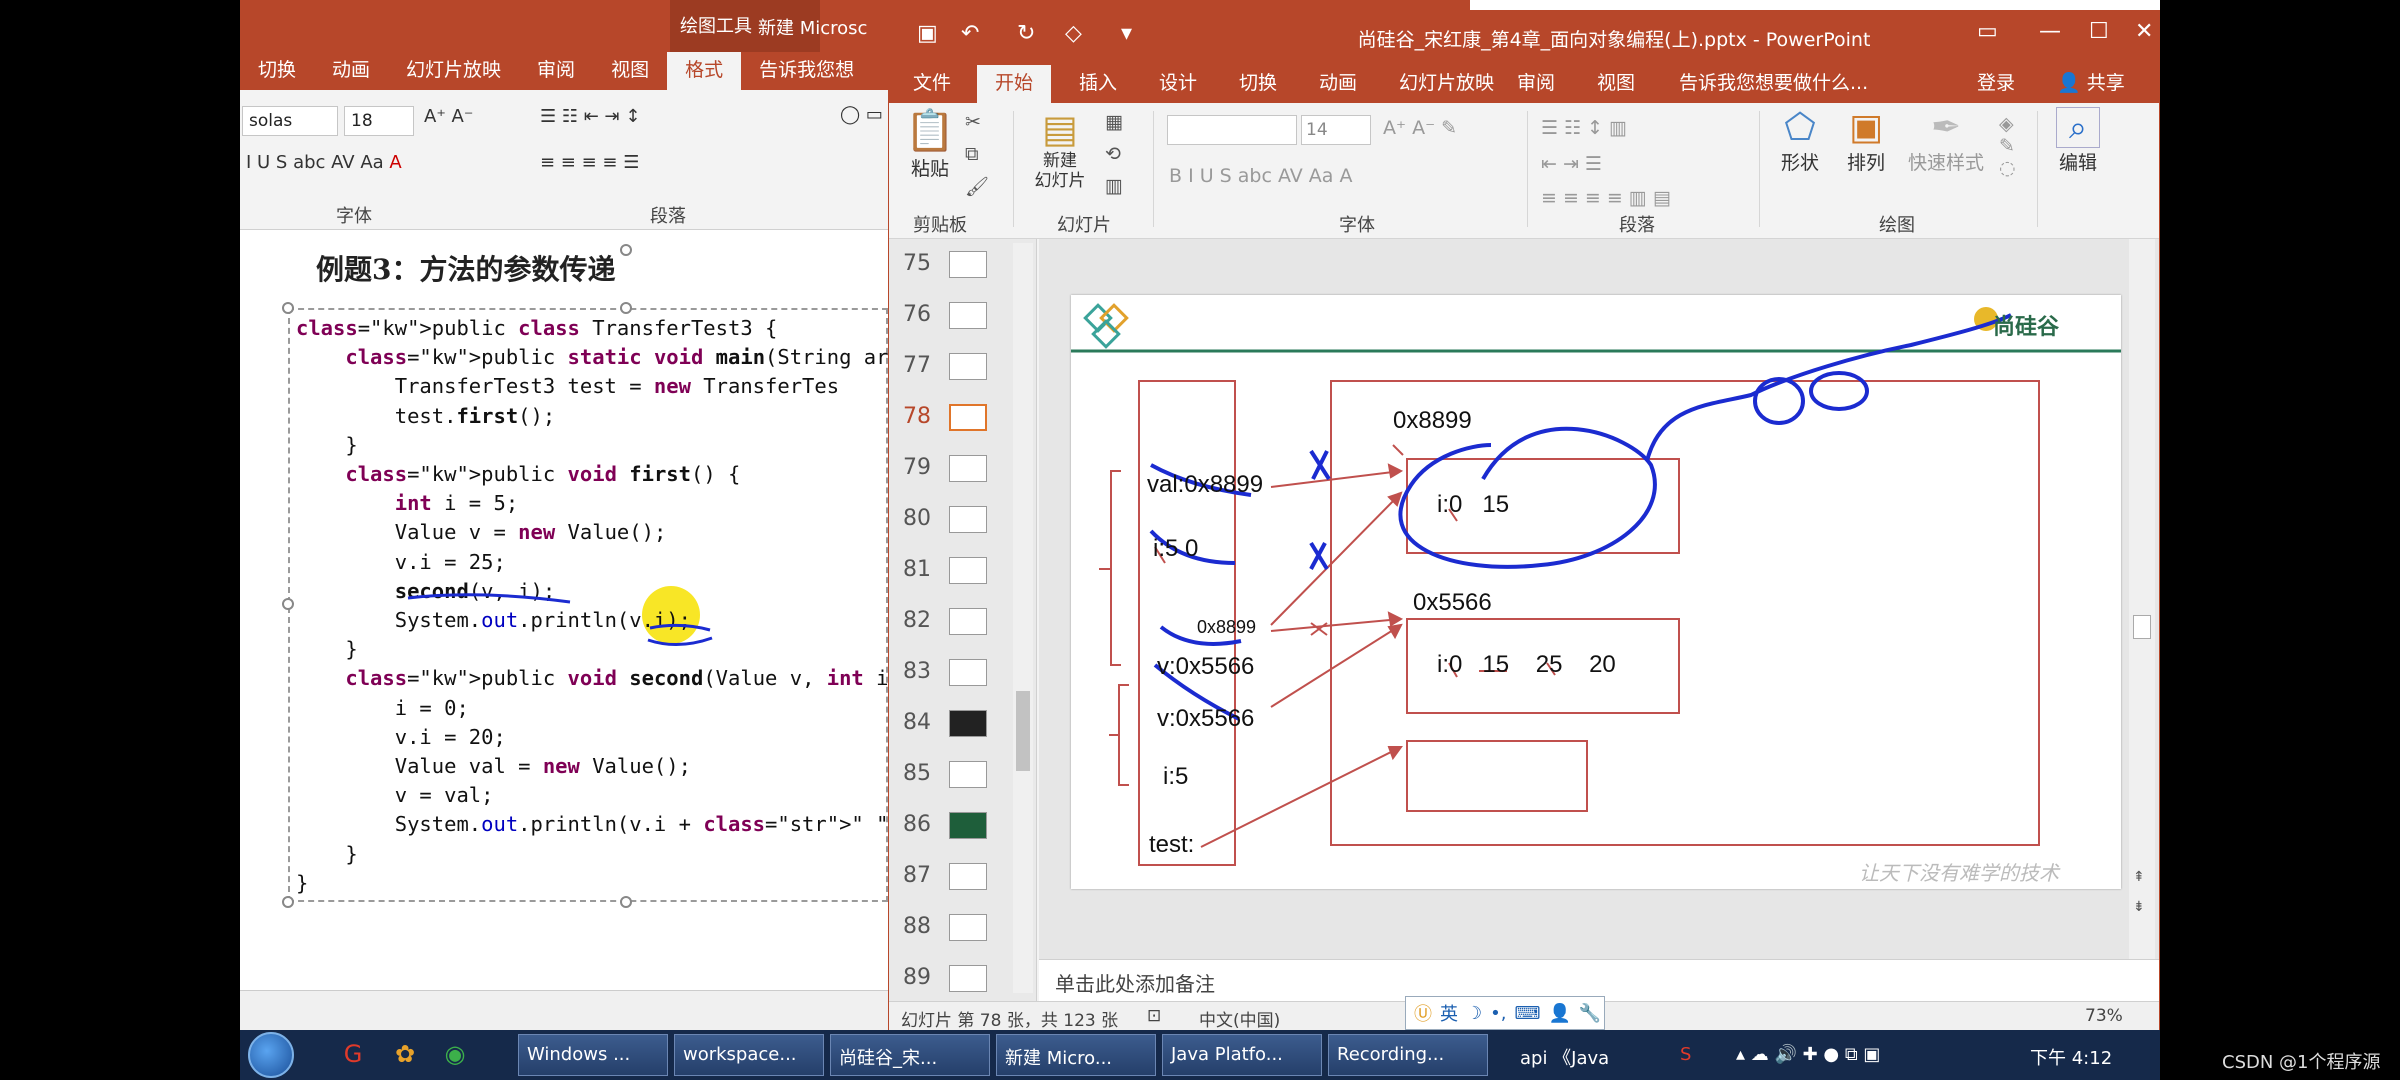 This screenshot has width=2400, height=1080. What do you see at coordinates (560, 620) in the screenshot?
I see `pen-annotations` at bounding box center [560, 620].